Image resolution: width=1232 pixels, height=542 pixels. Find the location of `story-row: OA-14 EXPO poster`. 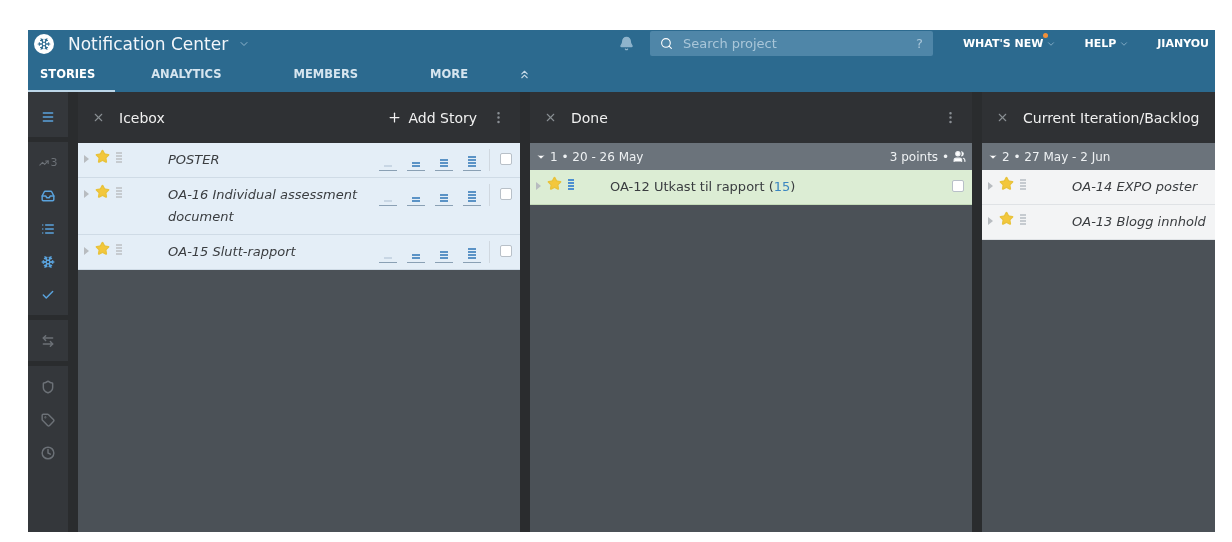

story-row: OA-14 EXPO poster is located at coordinates (1098, 187).